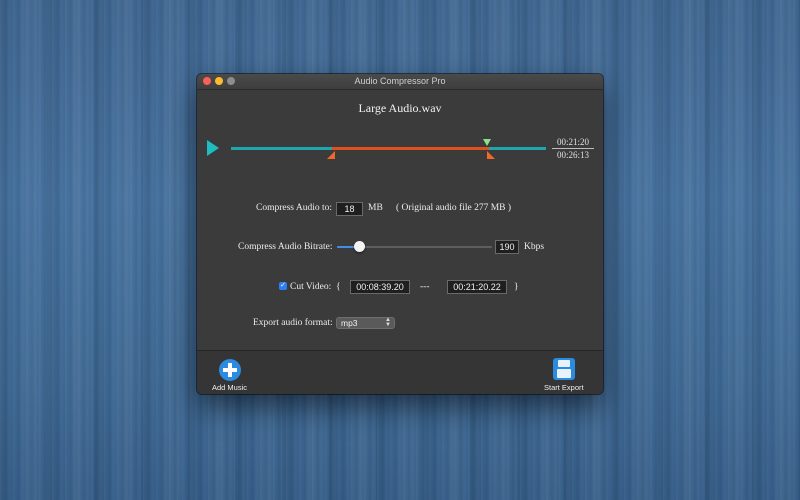 The height and width of the screenshot is (500, 800). What do you see at coordinates (410, 148) in the screenshot?
I see `timeline-selection` at bounding box center [410, 148].